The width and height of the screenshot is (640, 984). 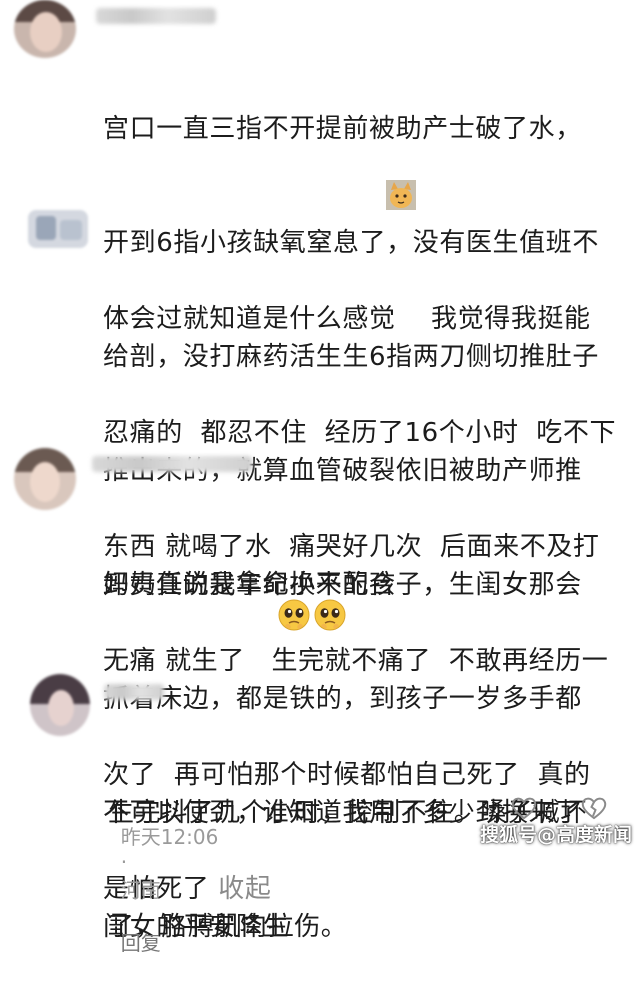 I want to click on reply-button: 回复, so click(x=141, y=943).